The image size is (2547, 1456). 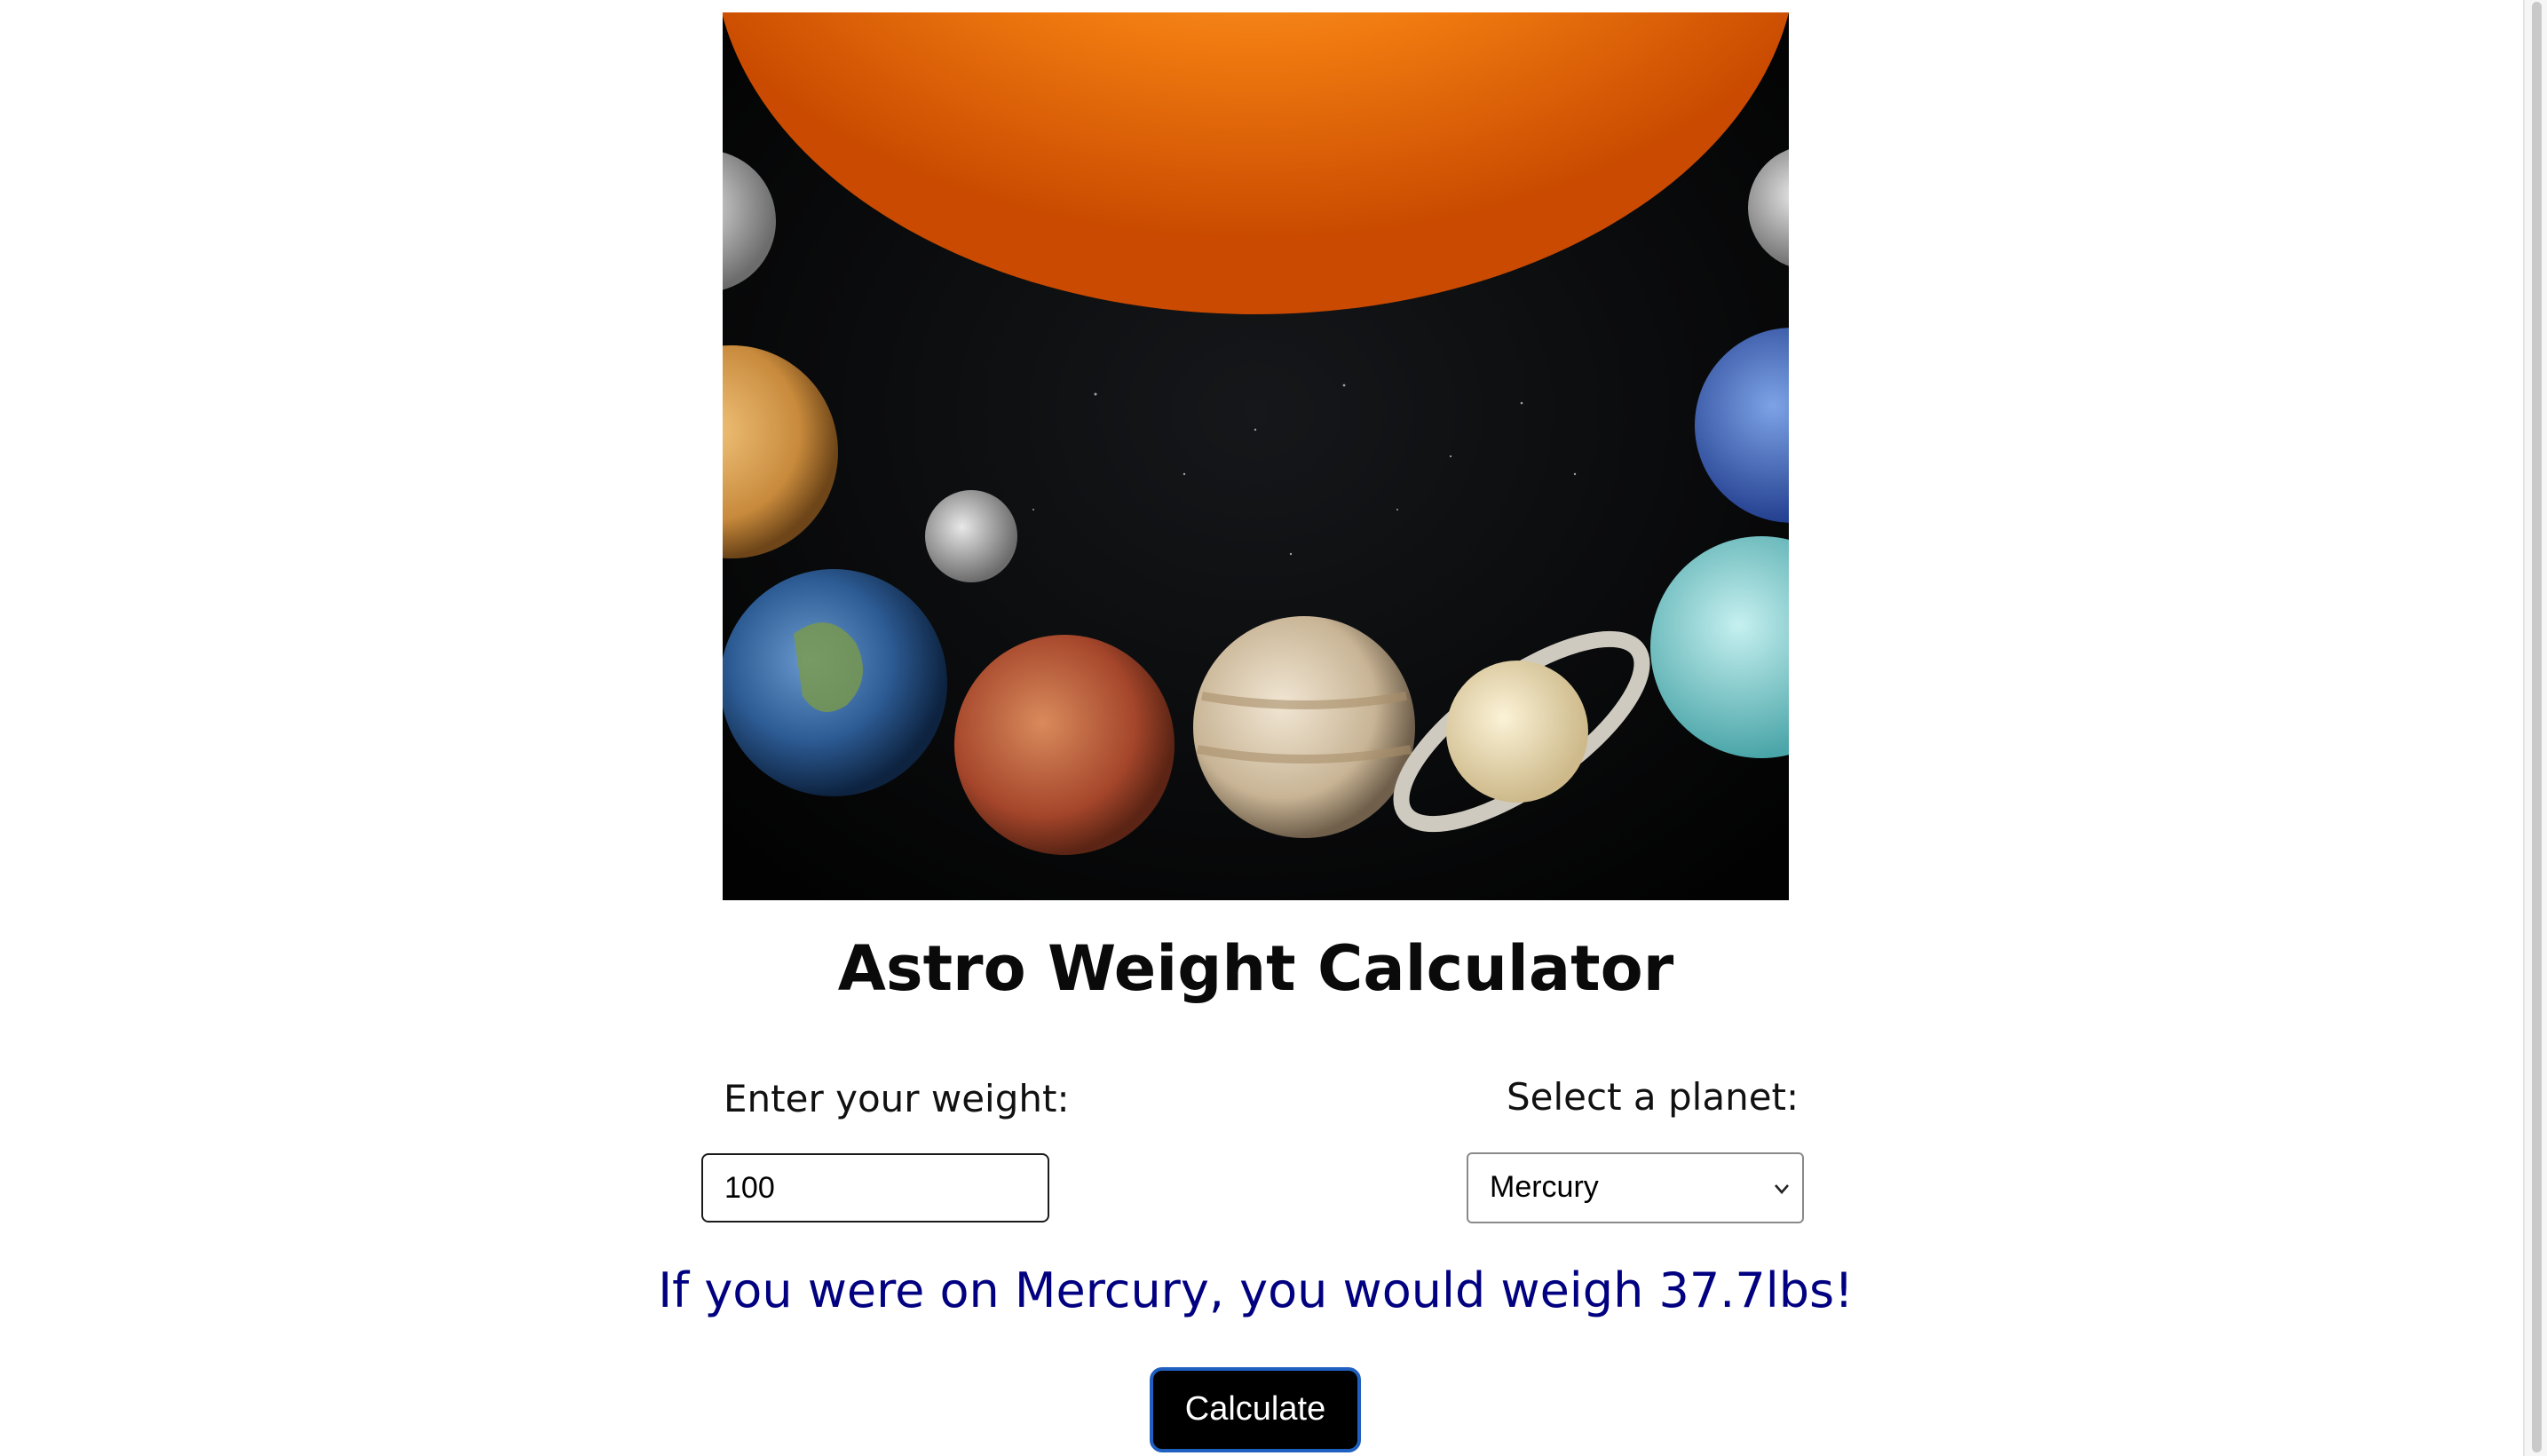 What do you see at coordinates (897, 1098) in the screenshot?
I see `weight-label: Enter your weight:` at bounding box center [897, 1098].